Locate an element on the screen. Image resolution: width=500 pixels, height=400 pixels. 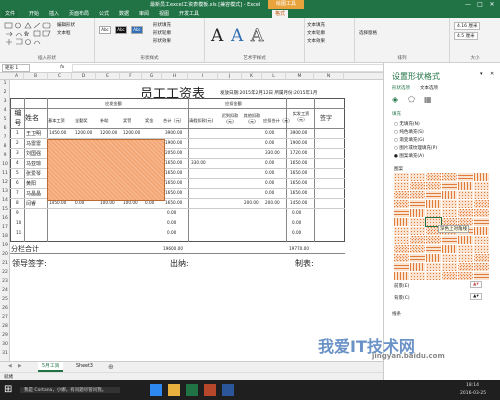
row-header: 27 is located at coordinates (5, 317).